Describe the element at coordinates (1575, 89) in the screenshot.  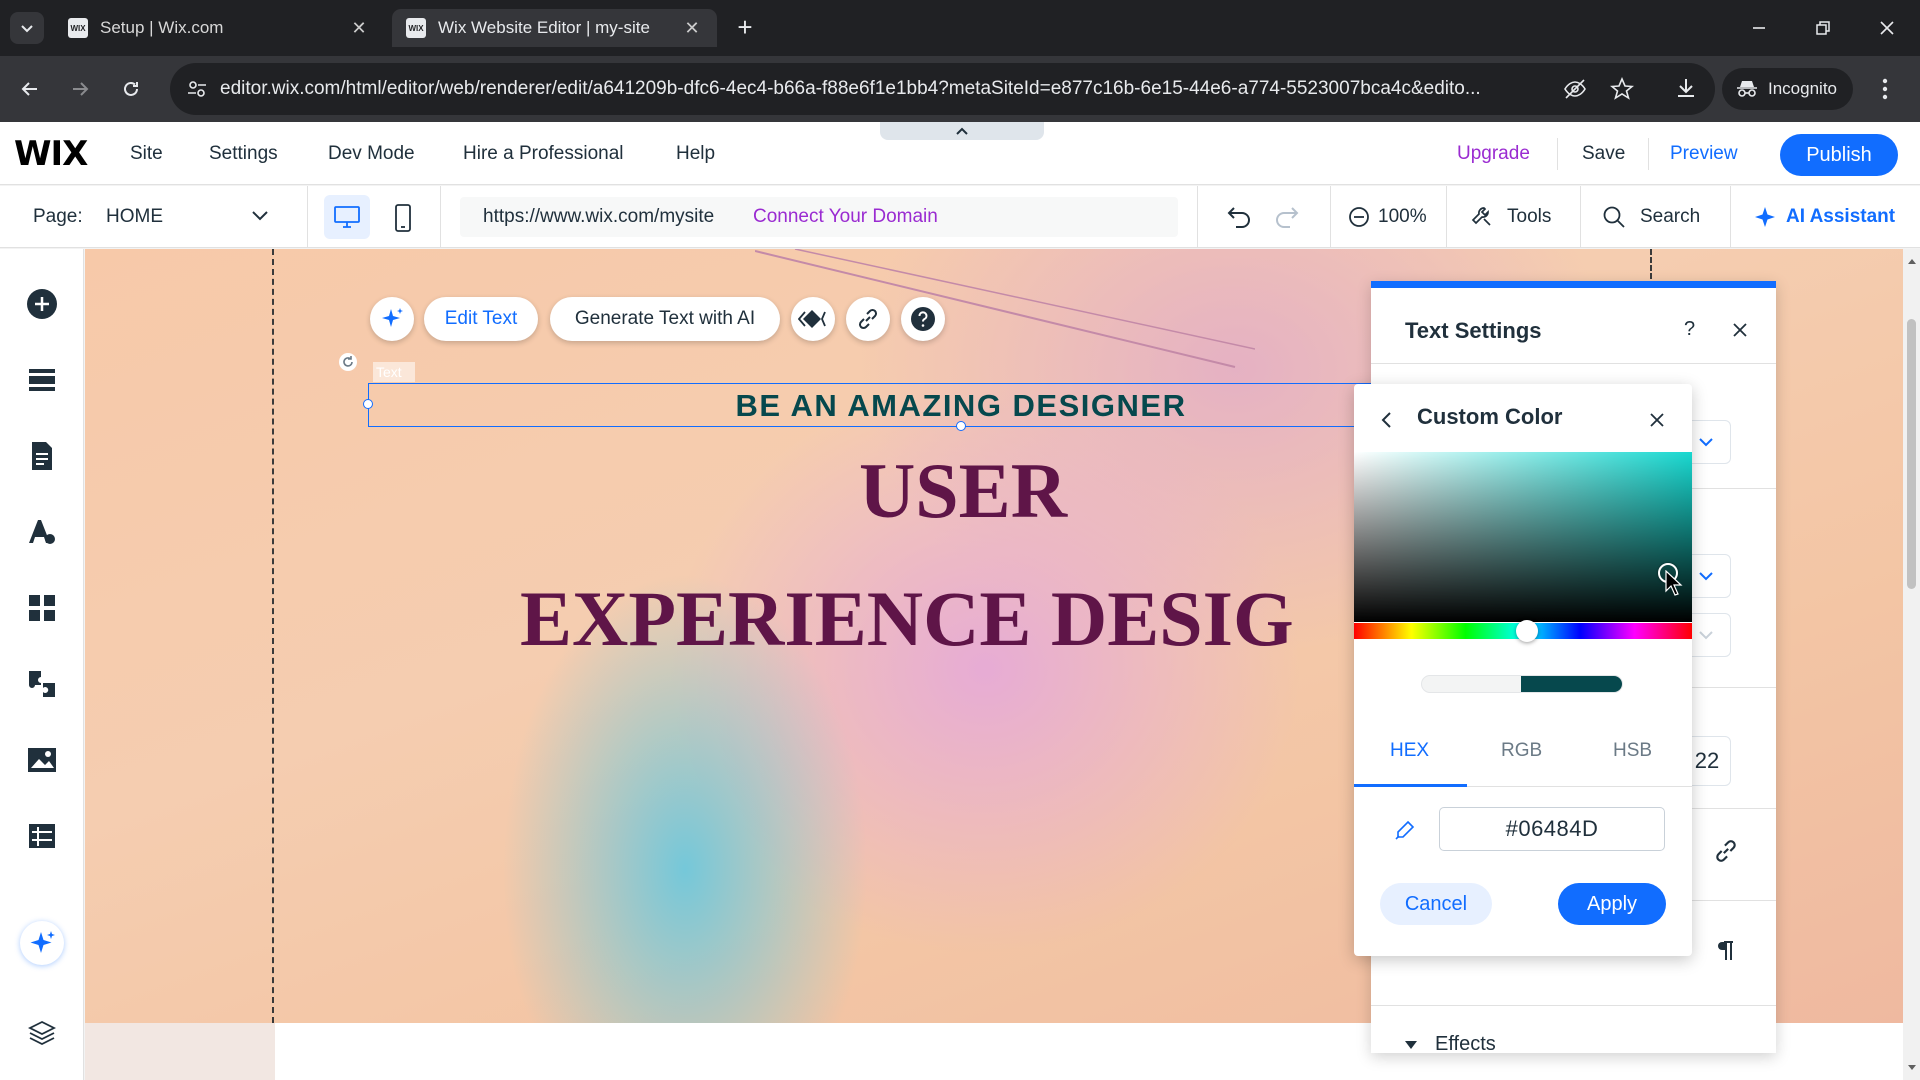
I see `eye-slash-icon` at that location.